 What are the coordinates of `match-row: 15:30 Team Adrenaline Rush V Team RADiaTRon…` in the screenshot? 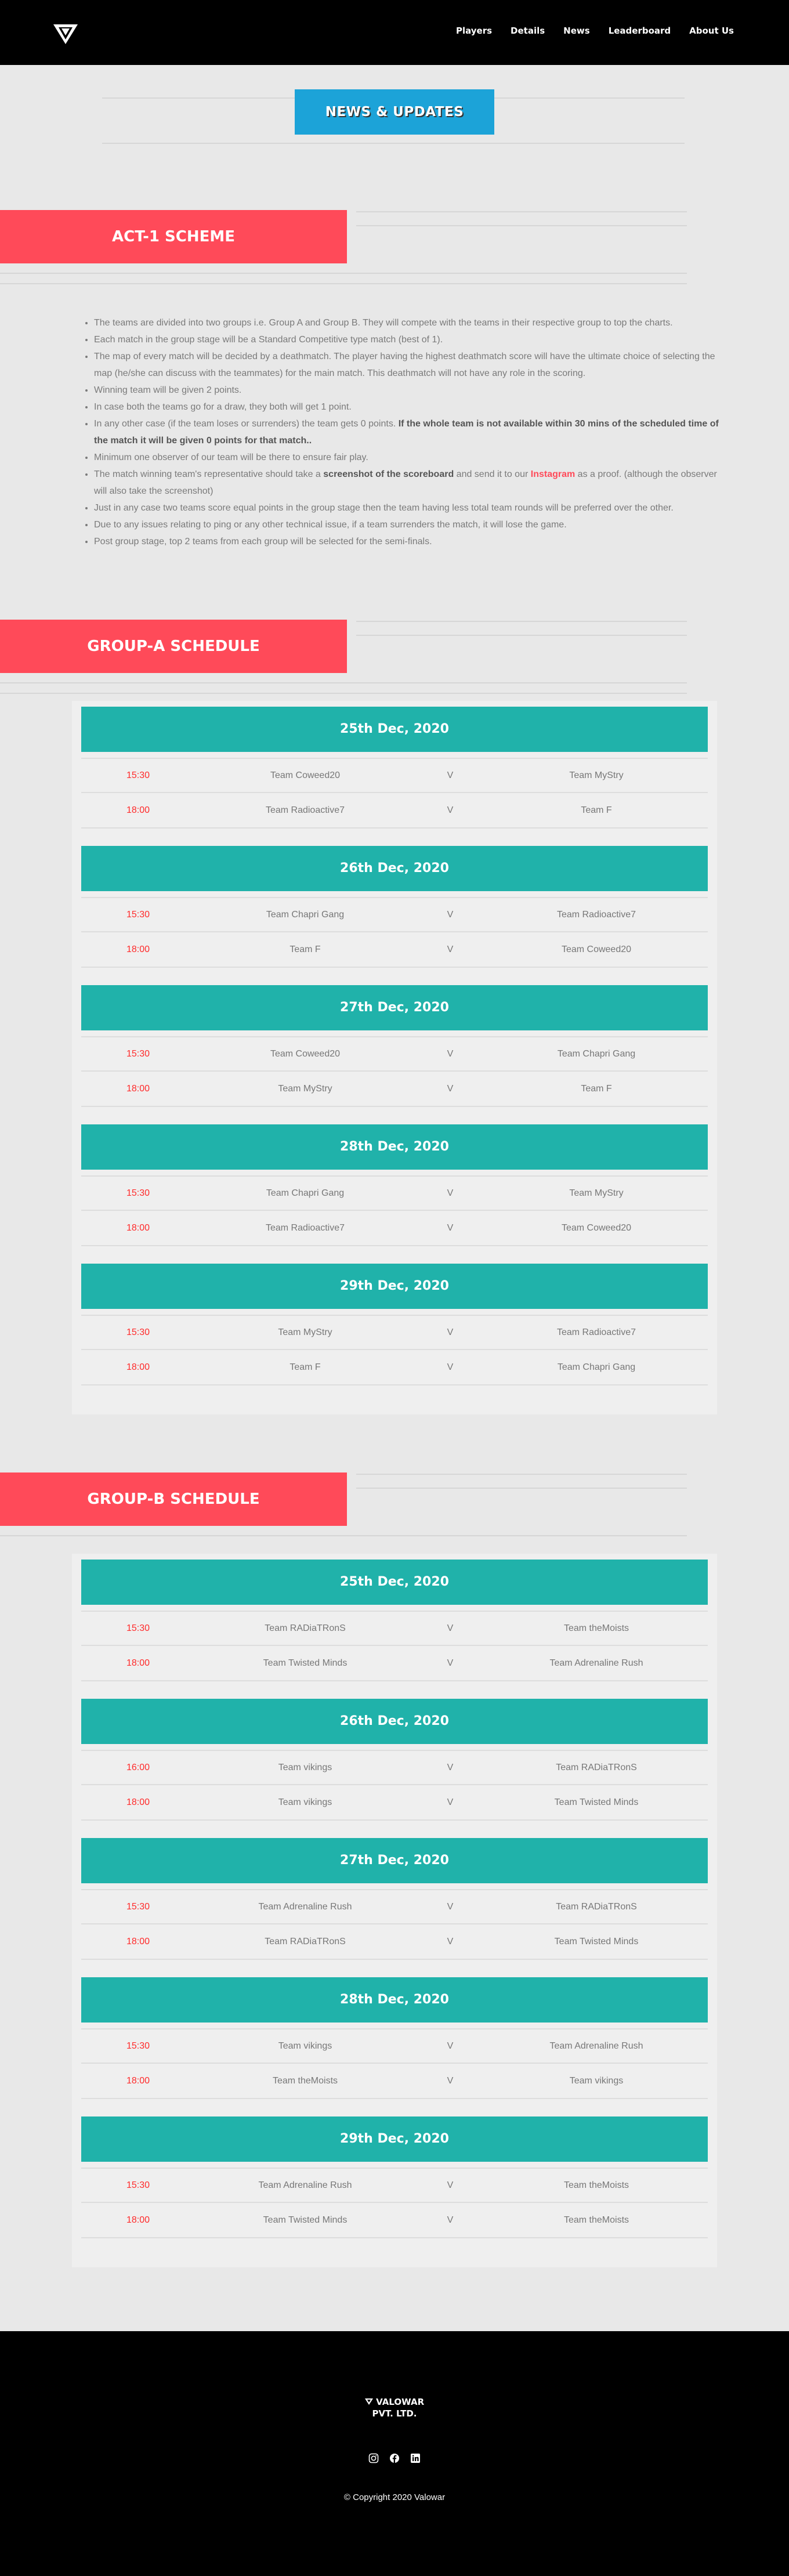 It's located at (395, 1906).